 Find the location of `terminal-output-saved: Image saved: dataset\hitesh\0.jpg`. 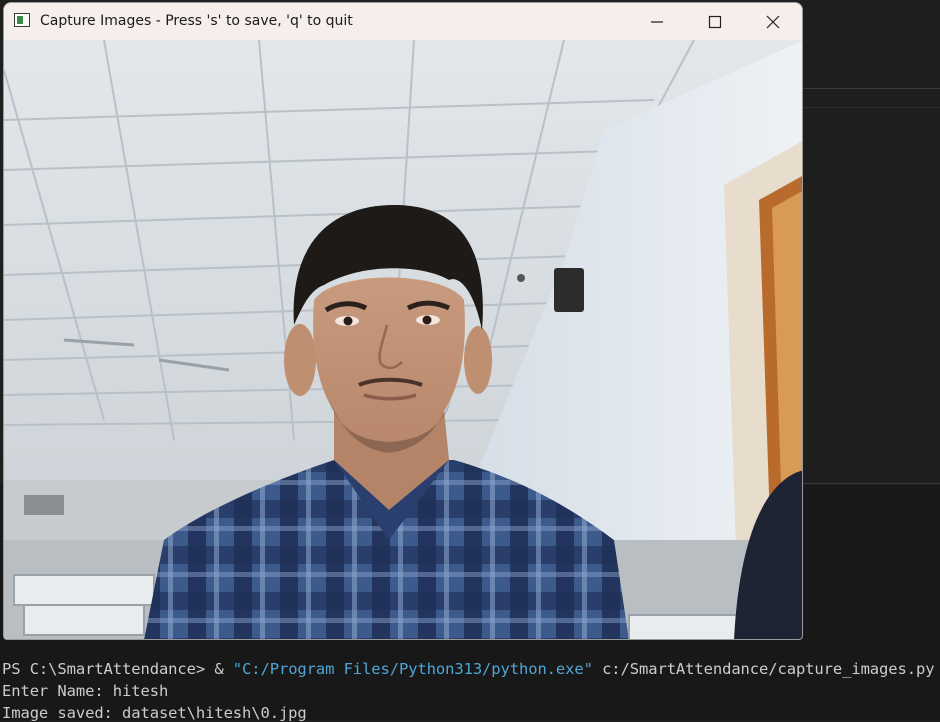

terminal-output-saved: Image saved: dataset\hitesh\0.jpg is located at coordinates (154, 713).